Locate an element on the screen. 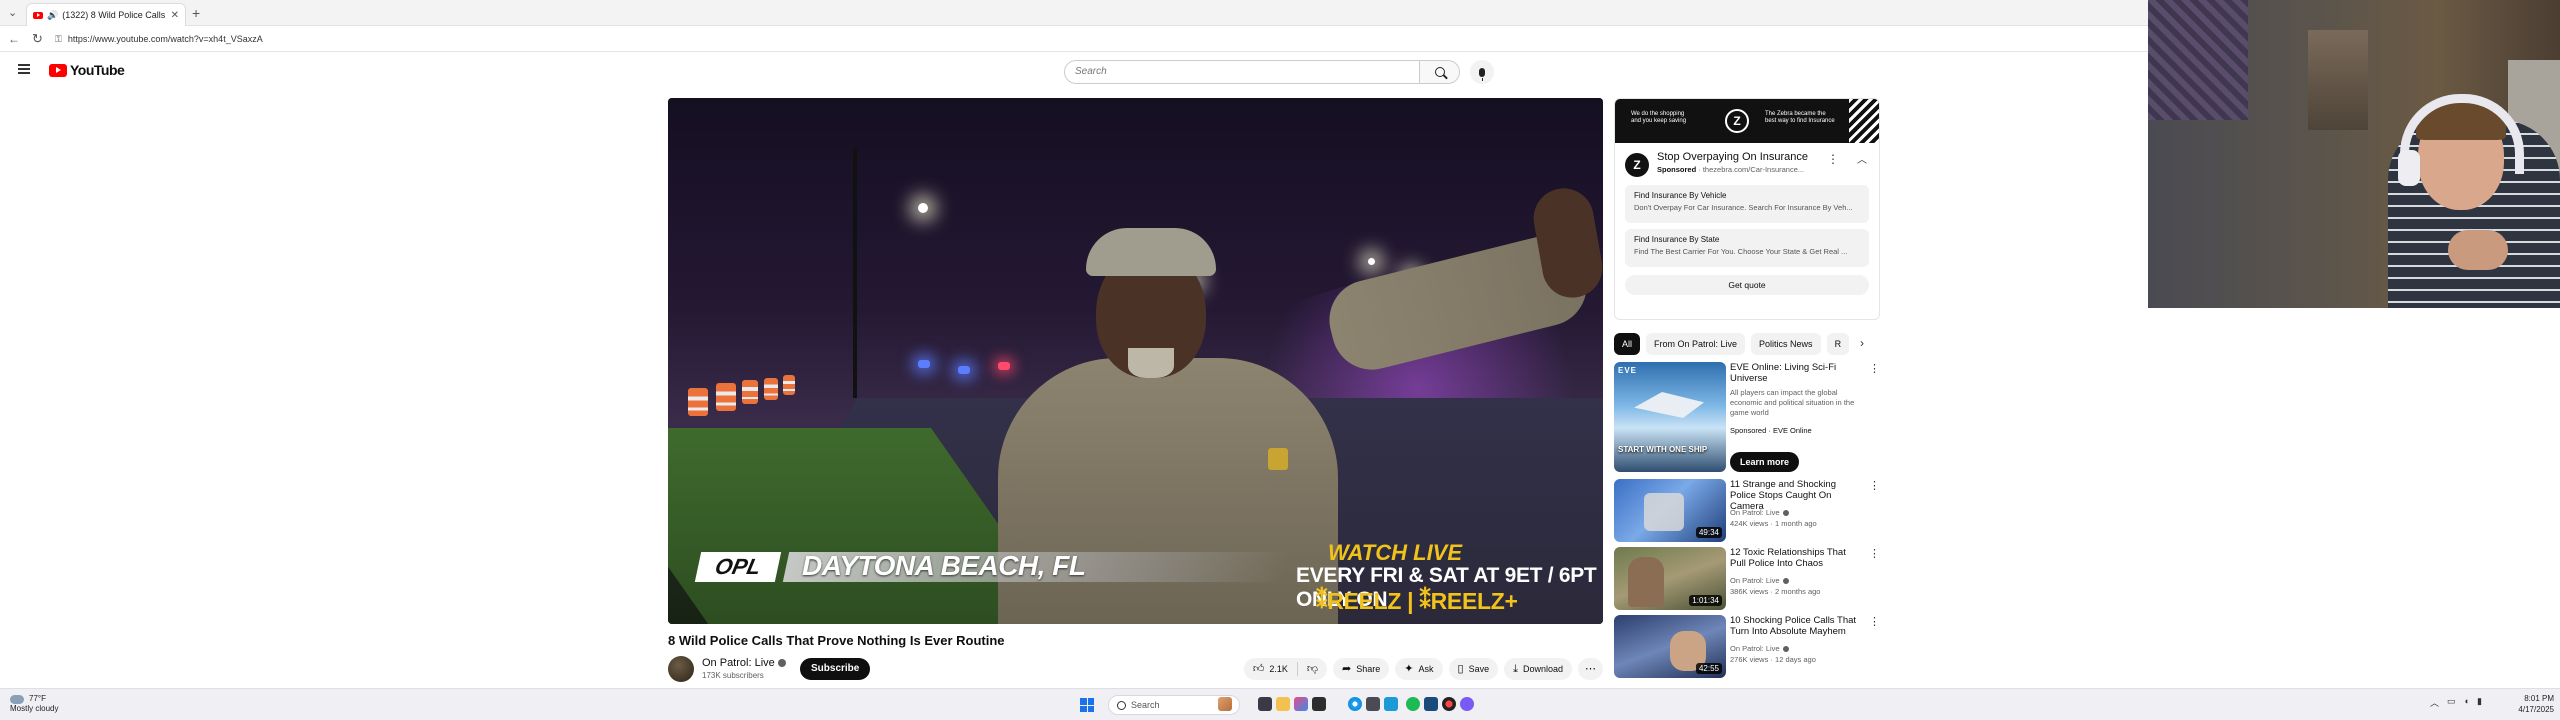  dislike-button: 👎︎ is located at coordinates (1312, 669).